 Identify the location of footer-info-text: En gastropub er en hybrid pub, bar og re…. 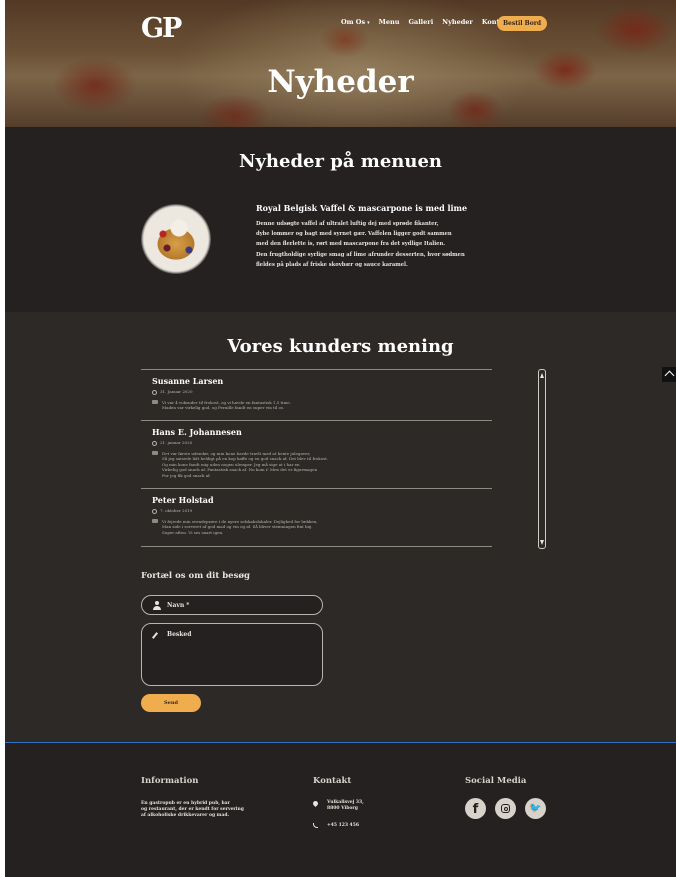
(192, 809).